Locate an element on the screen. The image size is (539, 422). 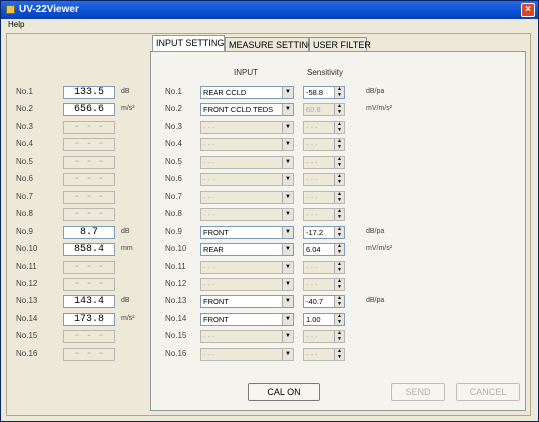
tab-input-setting: INPUT SETTING is located at coordinates (188, 43).